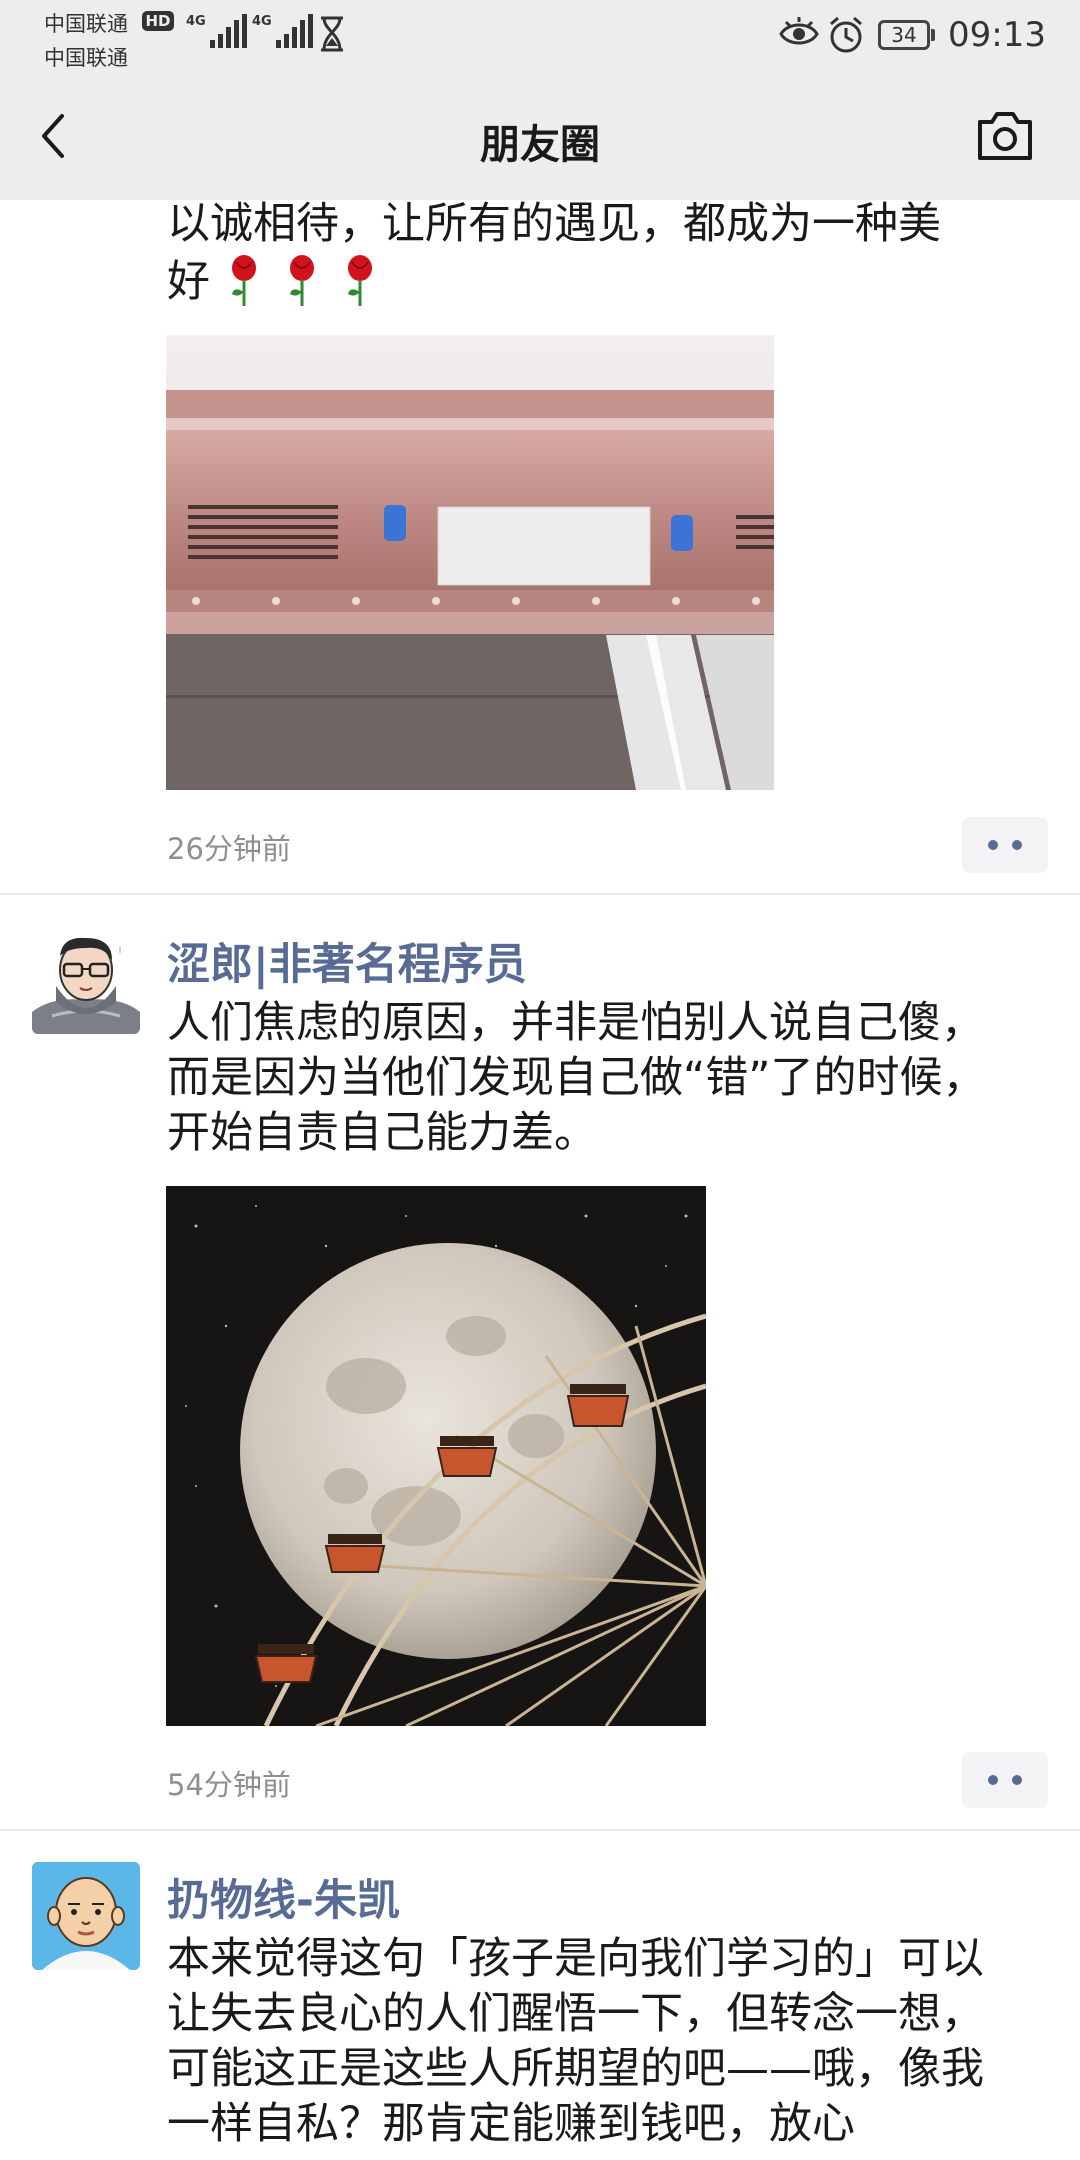 The image size is (1080, 2160). Describe the element at coordinates (997, 35) in the screenshot. I see `status-time: 09:13` at that location.